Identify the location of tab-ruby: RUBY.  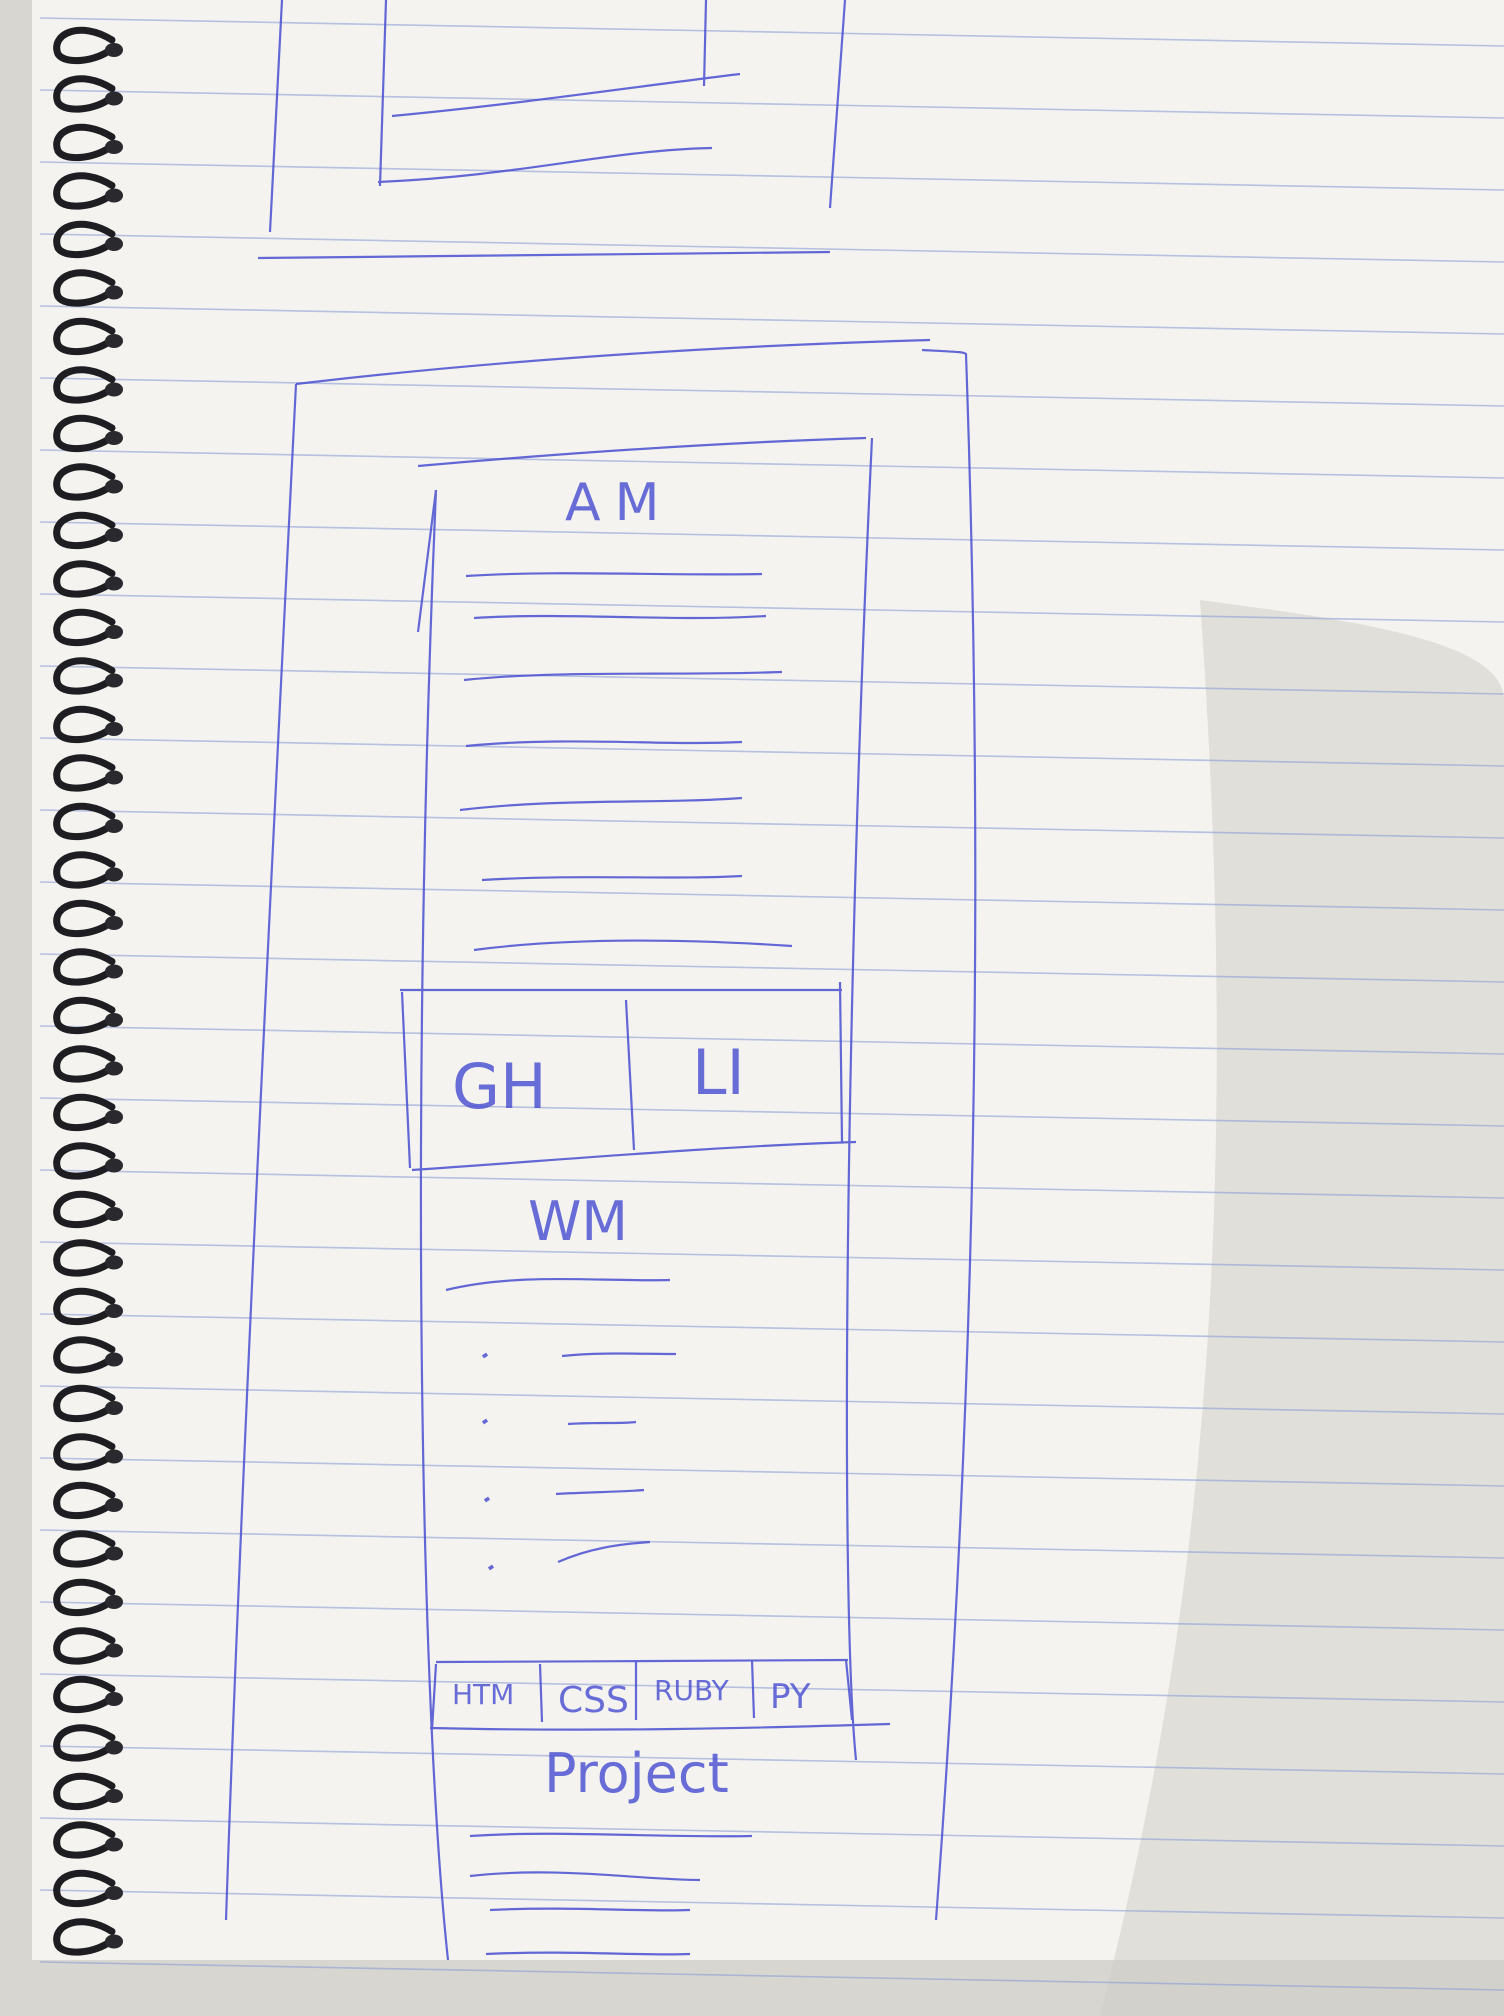
(692, 1690).